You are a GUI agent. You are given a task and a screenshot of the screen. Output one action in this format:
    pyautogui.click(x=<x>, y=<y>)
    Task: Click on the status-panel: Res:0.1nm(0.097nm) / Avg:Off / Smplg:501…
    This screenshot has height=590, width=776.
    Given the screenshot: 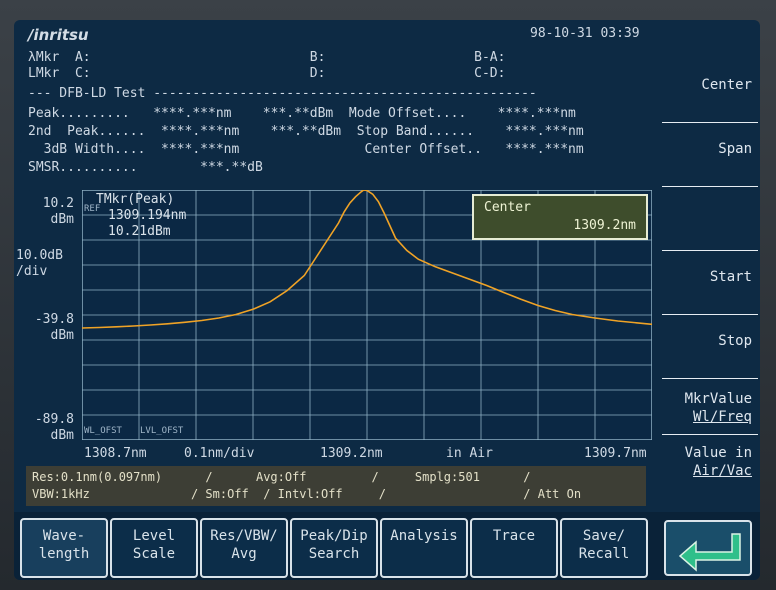 What is the action you would take?
    pyautogui.click(x=336, y=486)
    